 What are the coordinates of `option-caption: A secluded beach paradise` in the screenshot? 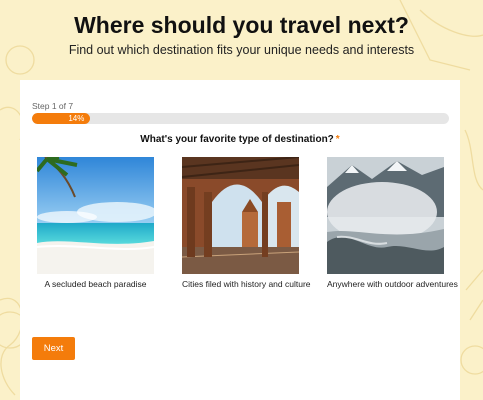 It's located at (95, 284).